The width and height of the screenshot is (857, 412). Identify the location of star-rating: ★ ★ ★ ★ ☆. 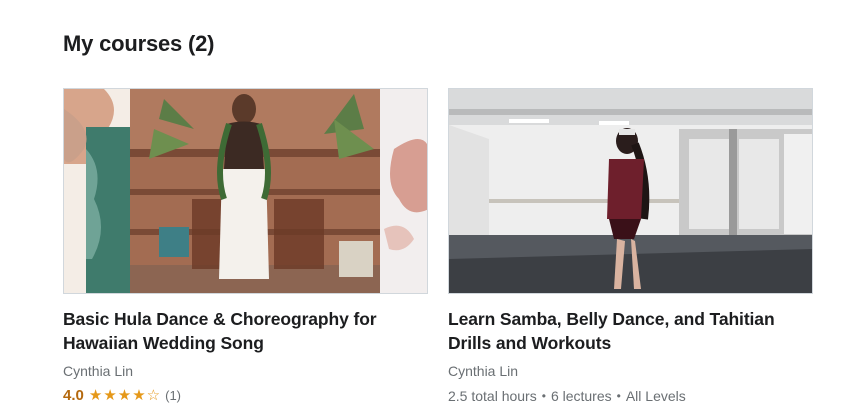
(124, 396).